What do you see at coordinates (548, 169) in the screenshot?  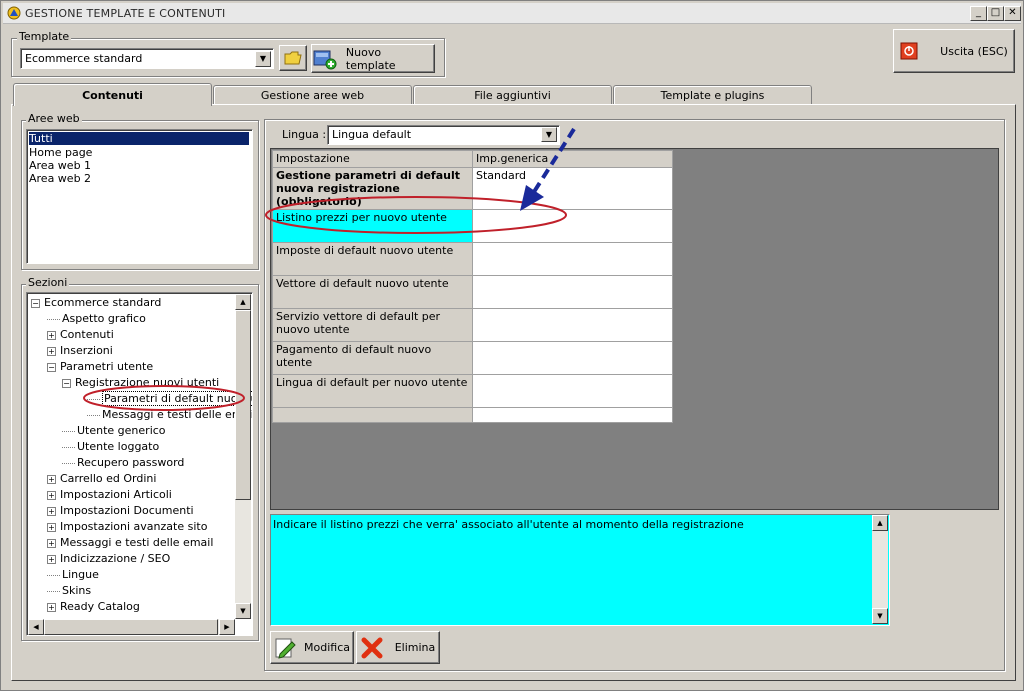 I see `annotation-arrow-icon` at bounding box center [548, 169].